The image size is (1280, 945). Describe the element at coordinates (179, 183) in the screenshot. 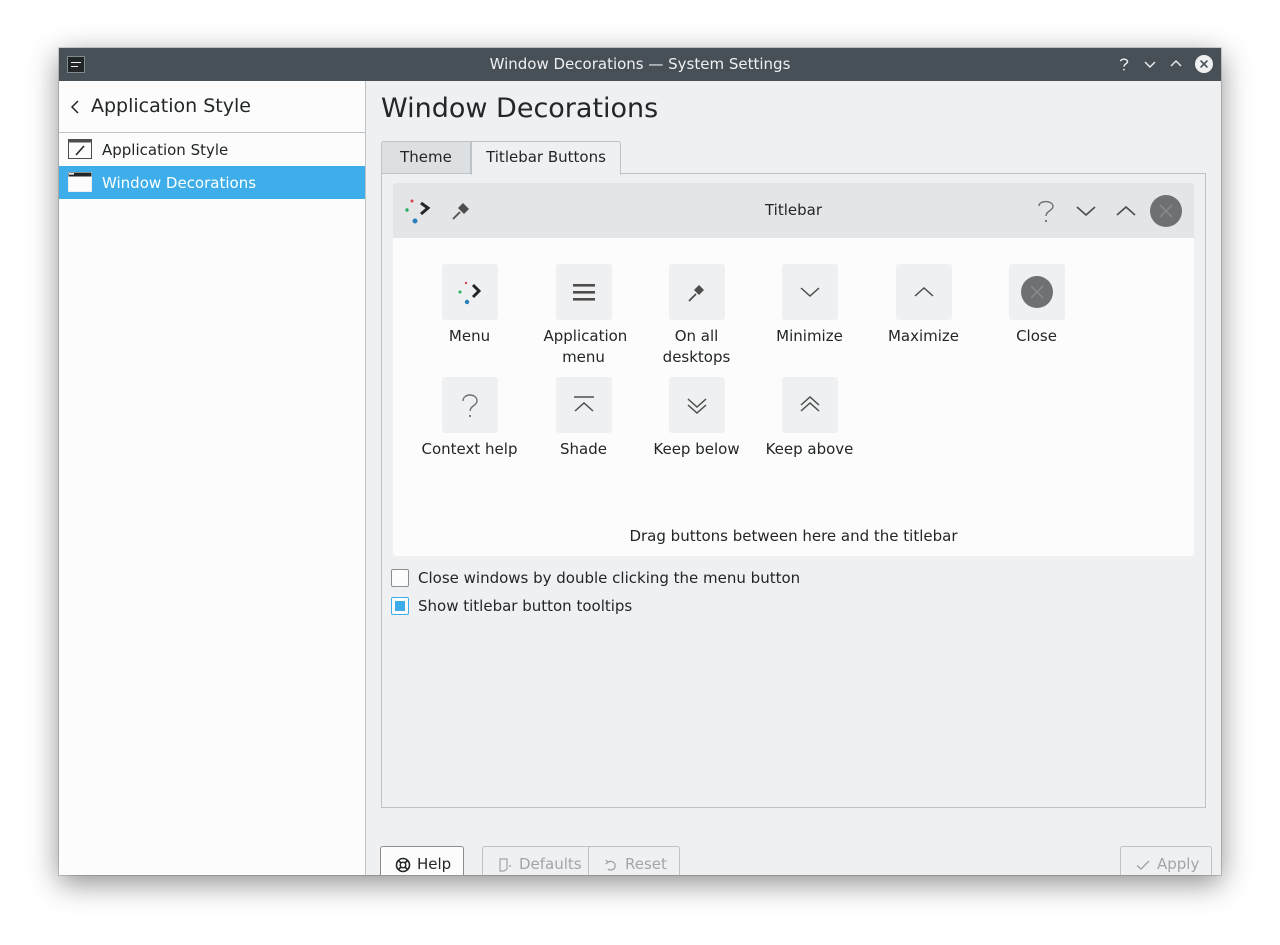

I see `sidebar-item-label: Window Decorations` at that location.